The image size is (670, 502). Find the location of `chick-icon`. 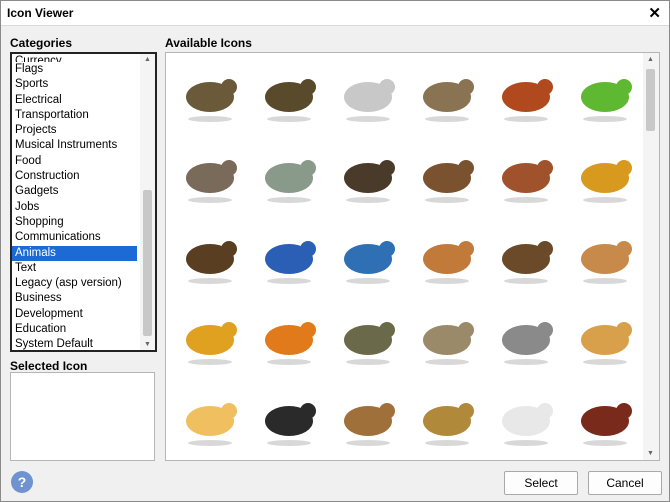

chick-icon is located at coordinates (211, 424).